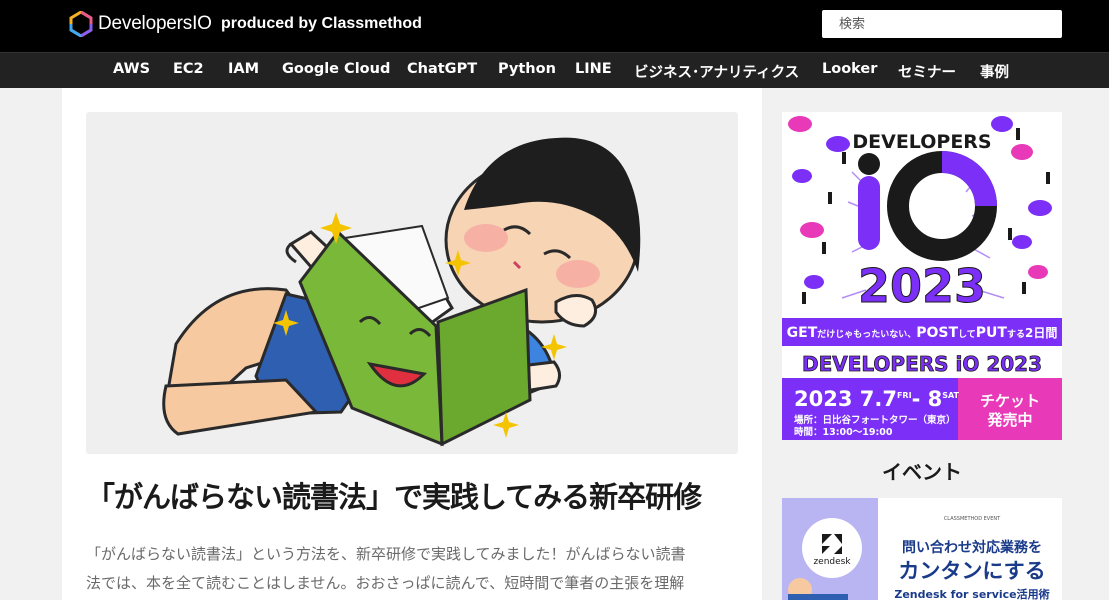 The width and height of the screenshot is (1109, 600). What do you see at coordinates (155, 23) in the screenshot?
I see `logo-text: DevelopersIO` at bounding box center [155, 23].